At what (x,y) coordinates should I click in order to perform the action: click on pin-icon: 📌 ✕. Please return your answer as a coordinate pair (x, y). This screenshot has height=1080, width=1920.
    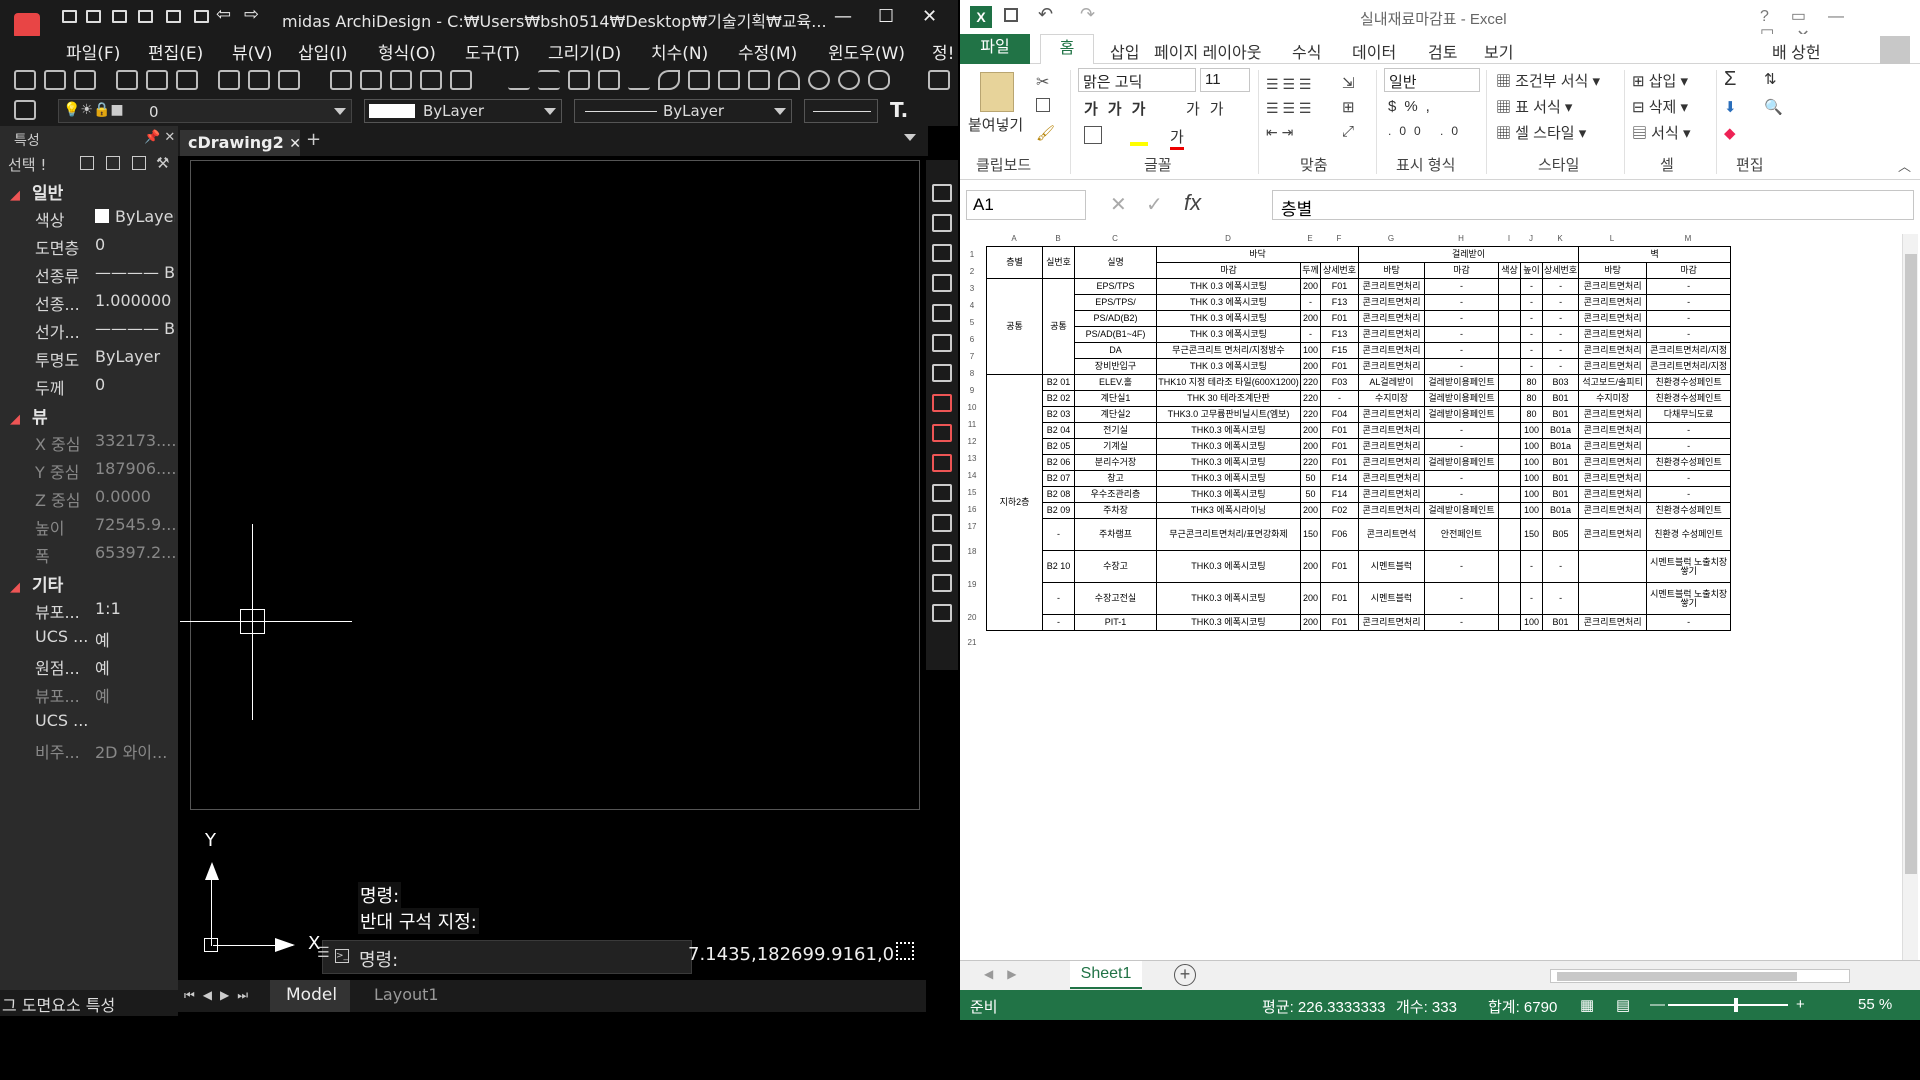
    Looking at the image, I should click on (159, 137).